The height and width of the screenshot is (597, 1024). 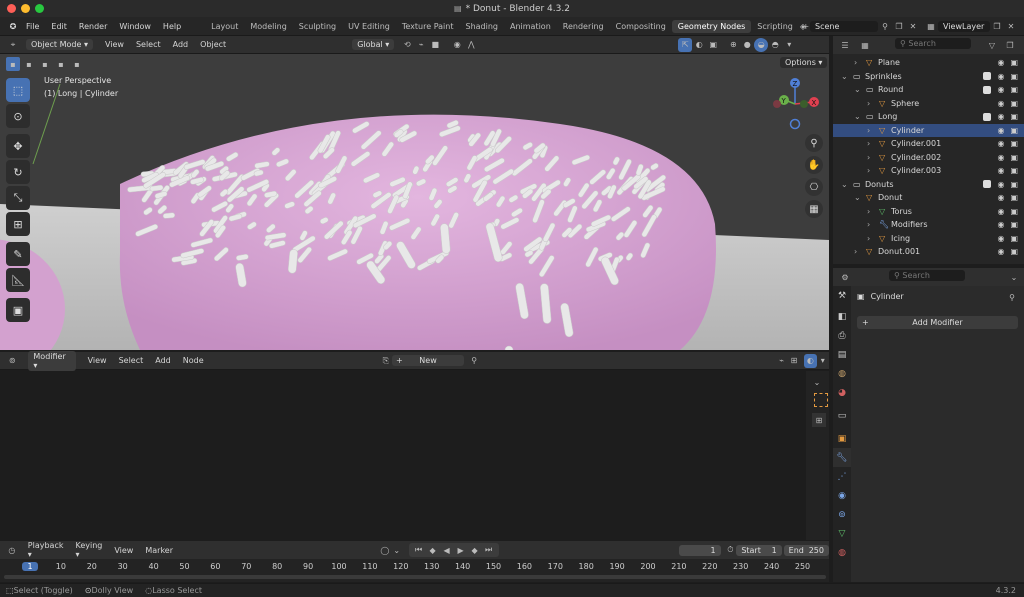 What do you see at coordinates (937, 322) in the screenshot?
I see `add-modifier-button: + Add Modifier` at bounding box center [937, 322].